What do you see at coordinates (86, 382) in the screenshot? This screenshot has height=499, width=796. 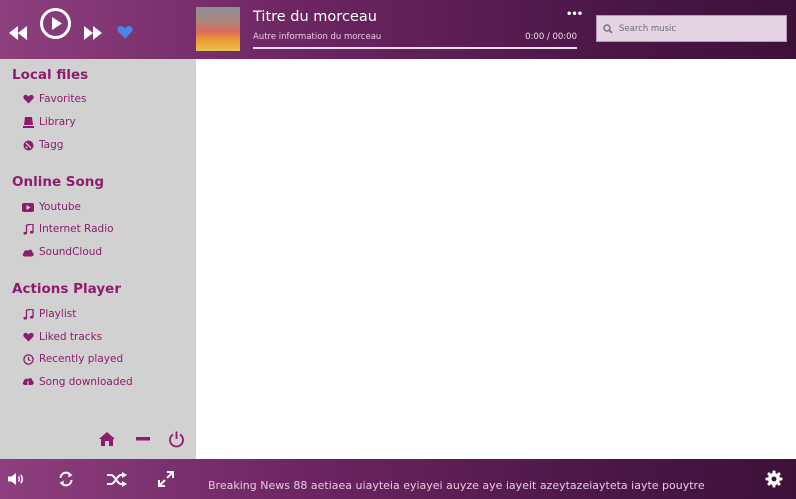 I see `sidebar-item-label: Song downloaded` at bounding box center [86, 382].